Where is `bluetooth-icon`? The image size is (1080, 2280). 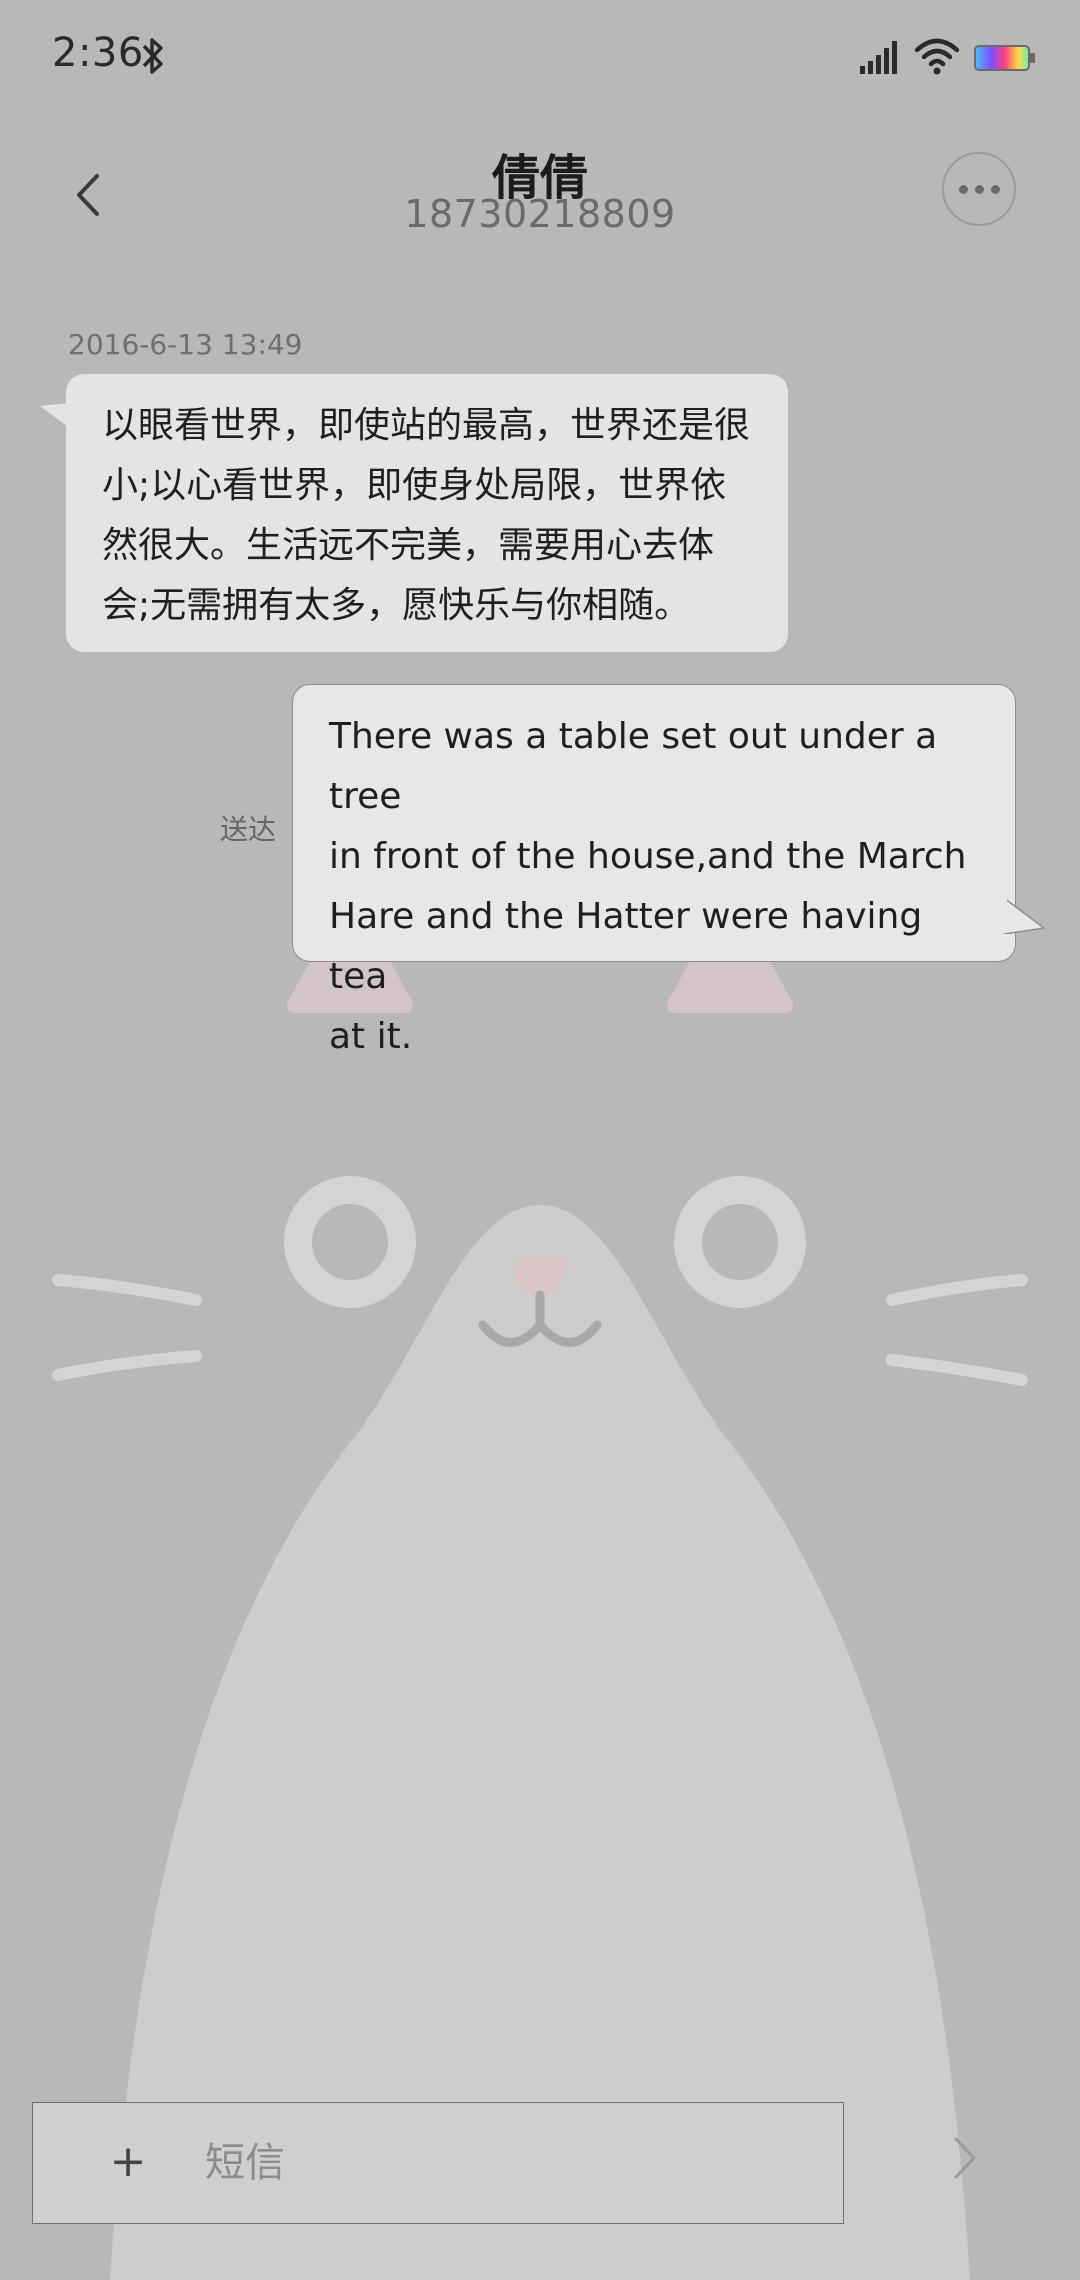
bluetooth-icon is located at coordinates (152, 56).